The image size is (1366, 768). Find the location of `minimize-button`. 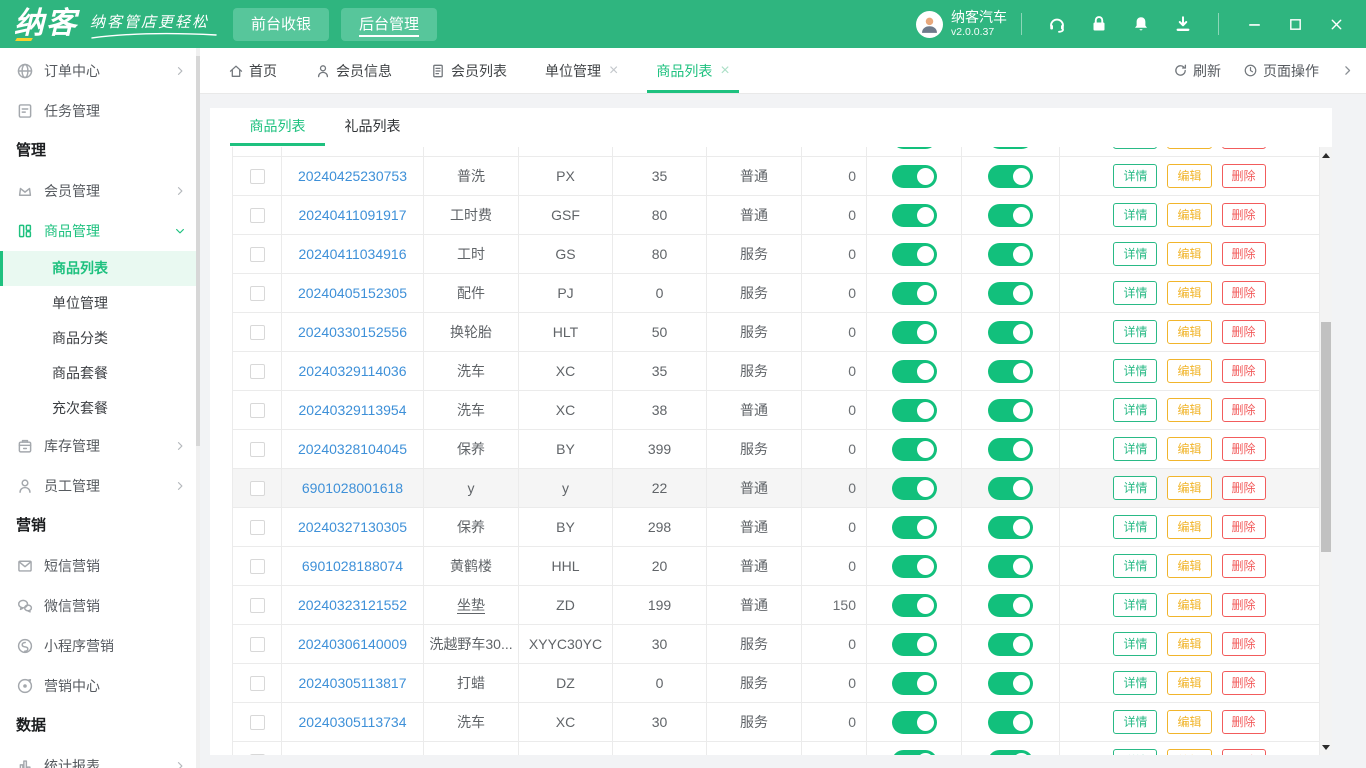

minimize-button is located at coordinates (1254, 24).